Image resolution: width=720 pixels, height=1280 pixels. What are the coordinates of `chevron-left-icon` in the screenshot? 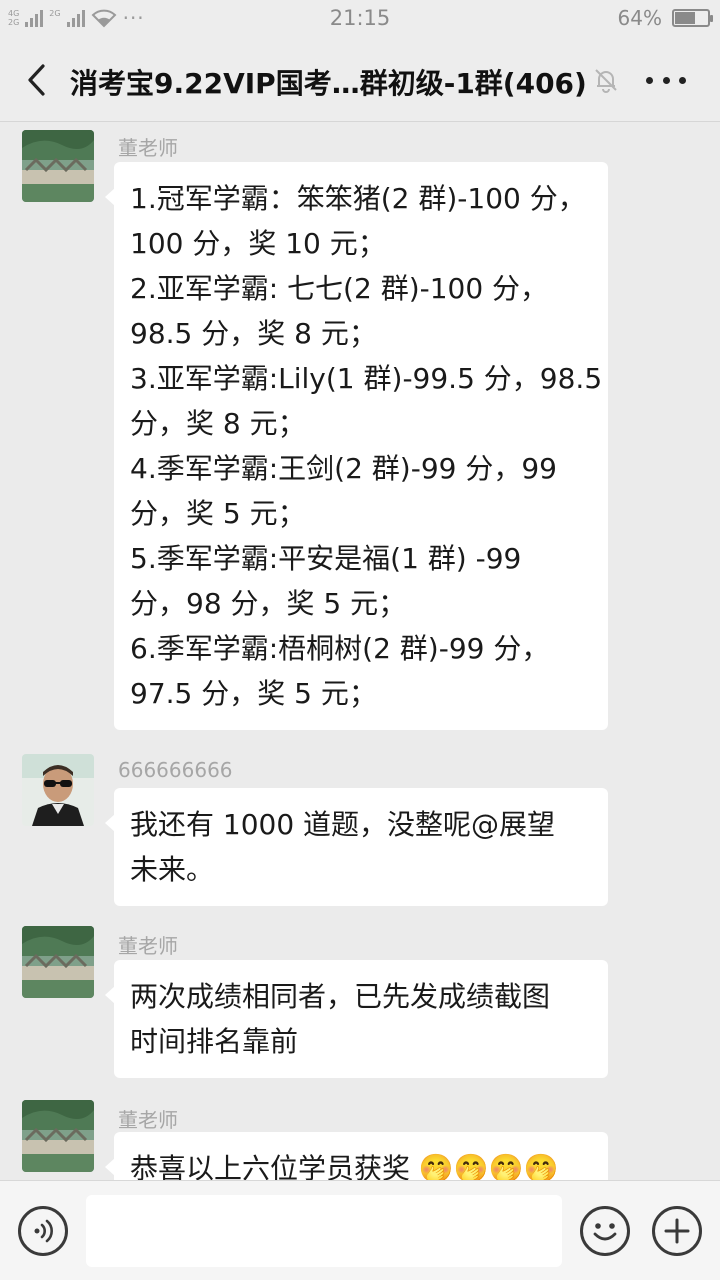 It's located at (36, 80).